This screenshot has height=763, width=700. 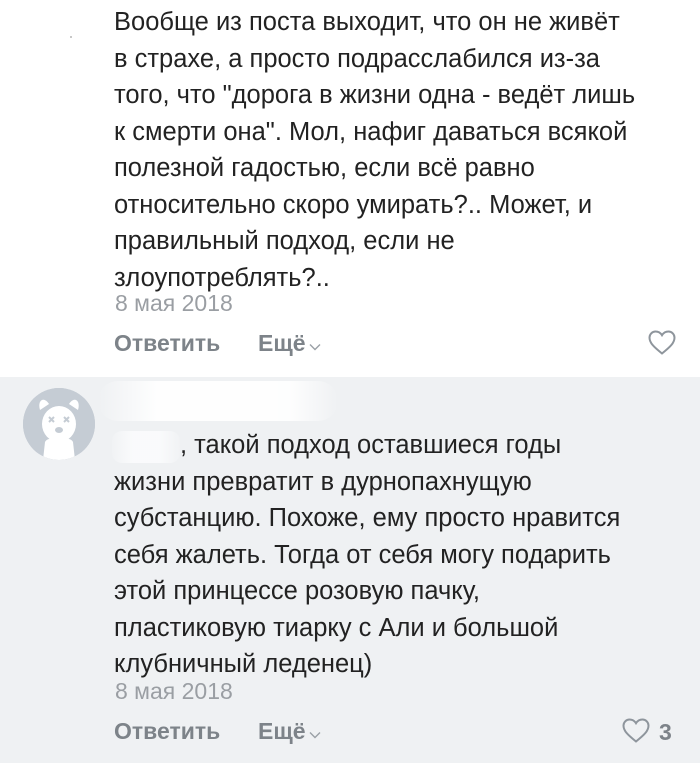 I want to click on like-button, so click(x=662, y=344).